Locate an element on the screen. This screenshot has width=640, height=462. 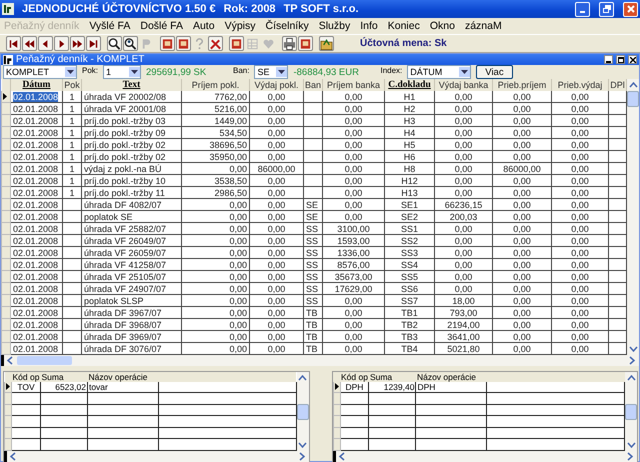
menu-item: Číselníky is located at coordinates (287, 26).